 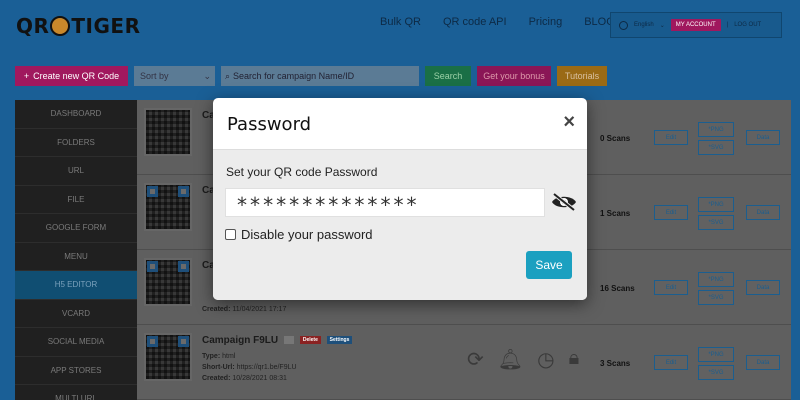 I want to click on close-icon: ×, so click(x=569, y=122).